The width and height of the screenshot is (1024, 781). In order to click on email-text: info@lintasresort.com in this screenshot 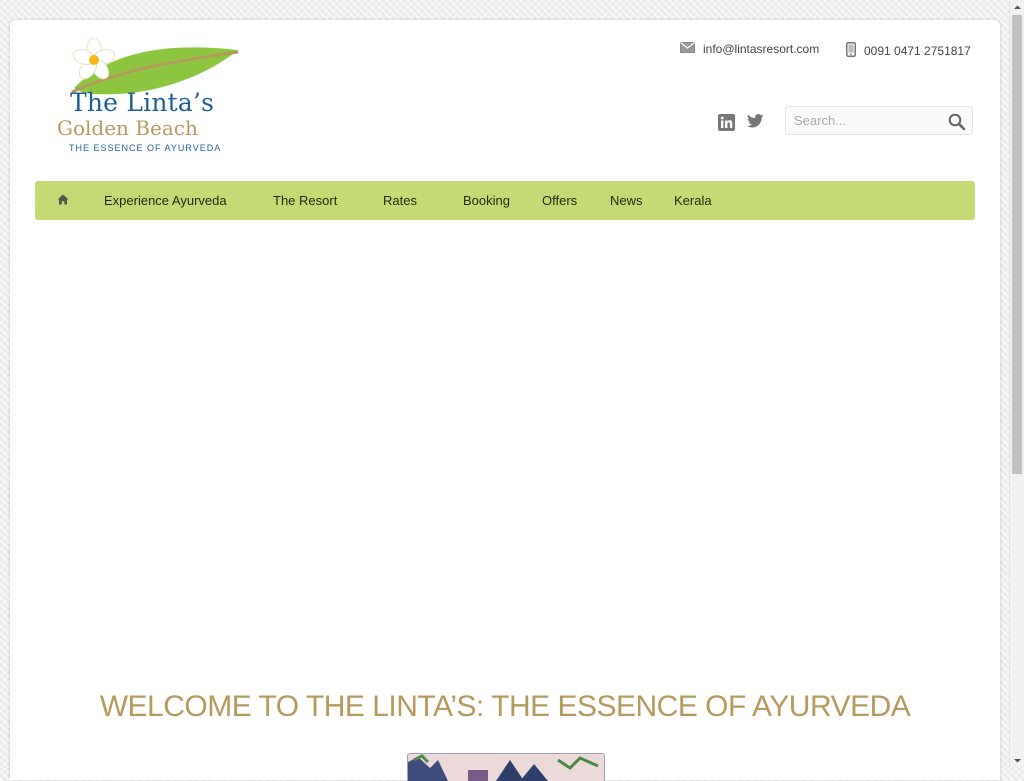, I will do `click(761, 49)`.